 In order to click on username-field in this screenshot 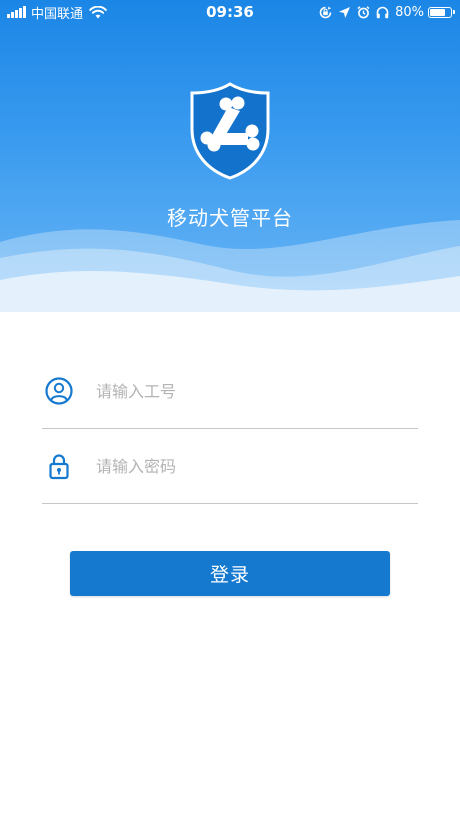, I will do `click(230, 398)`.